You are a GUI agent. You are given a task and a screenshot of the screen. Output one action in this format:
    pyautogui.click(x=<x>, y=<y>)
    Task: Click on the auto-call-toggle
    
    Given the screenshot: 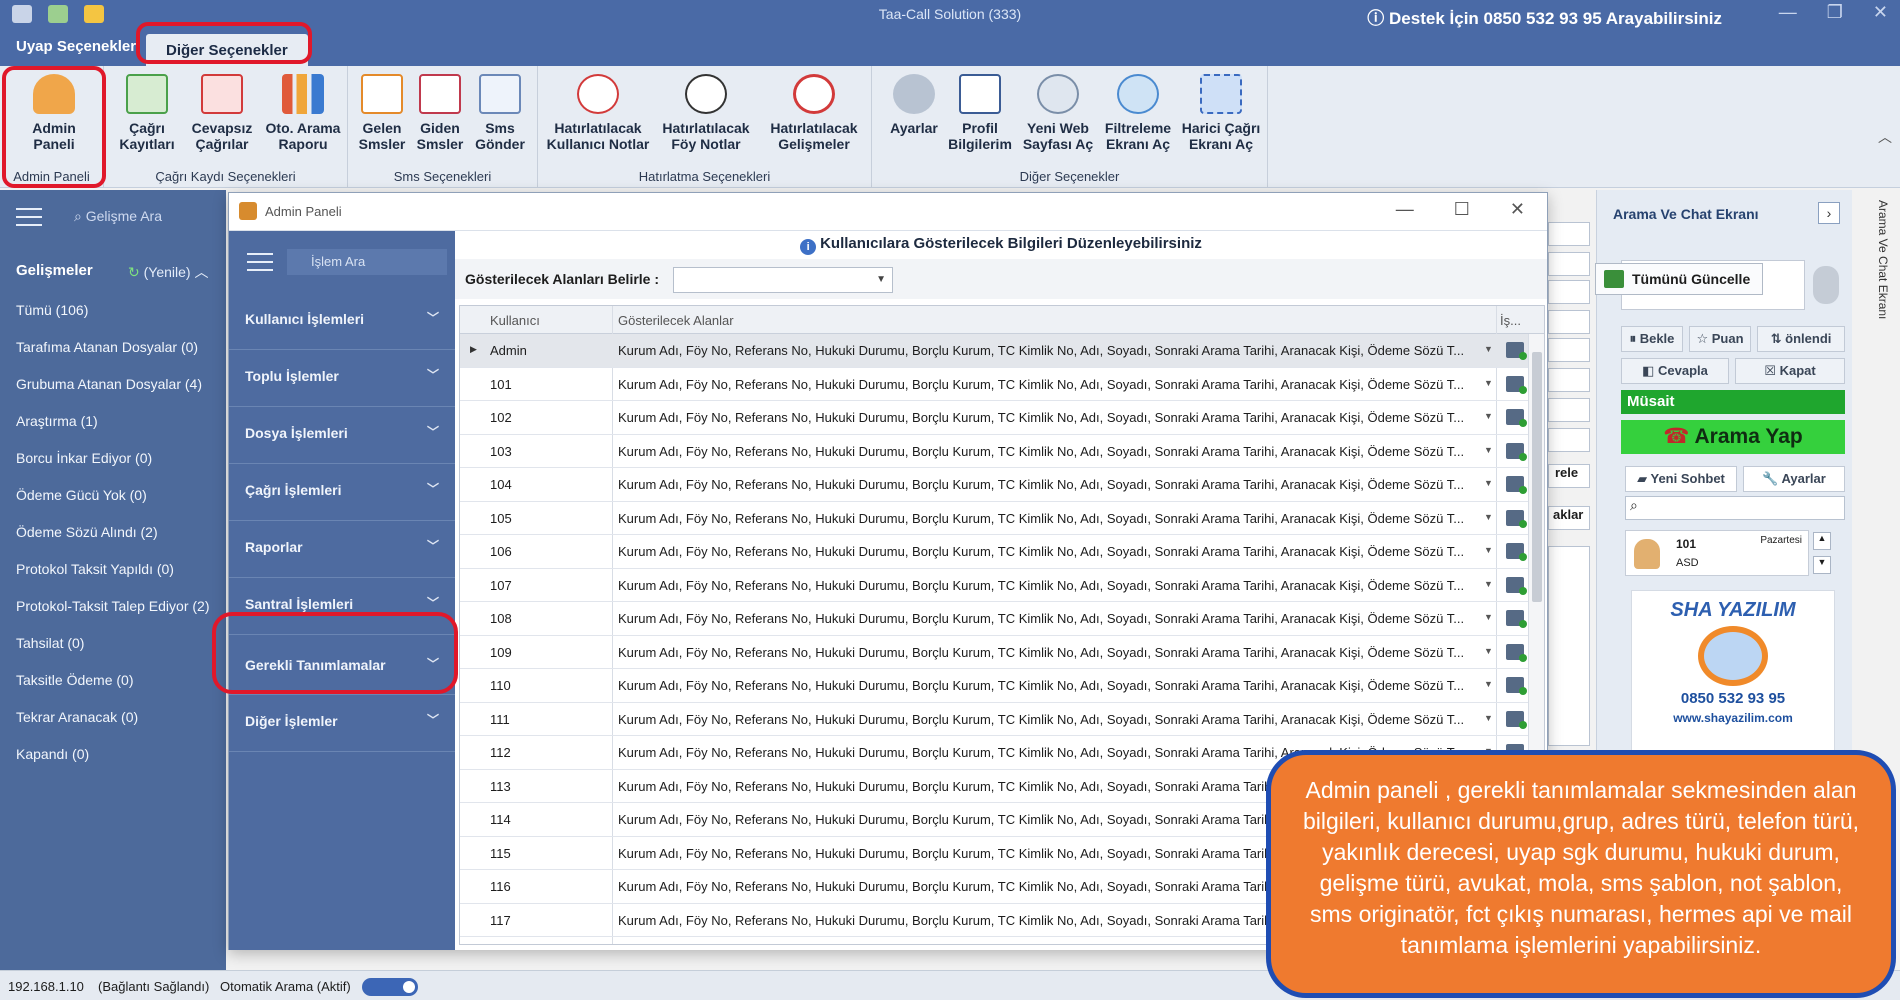 What is the action you would take?
    pyautogui.click(x=390, y=987)
    